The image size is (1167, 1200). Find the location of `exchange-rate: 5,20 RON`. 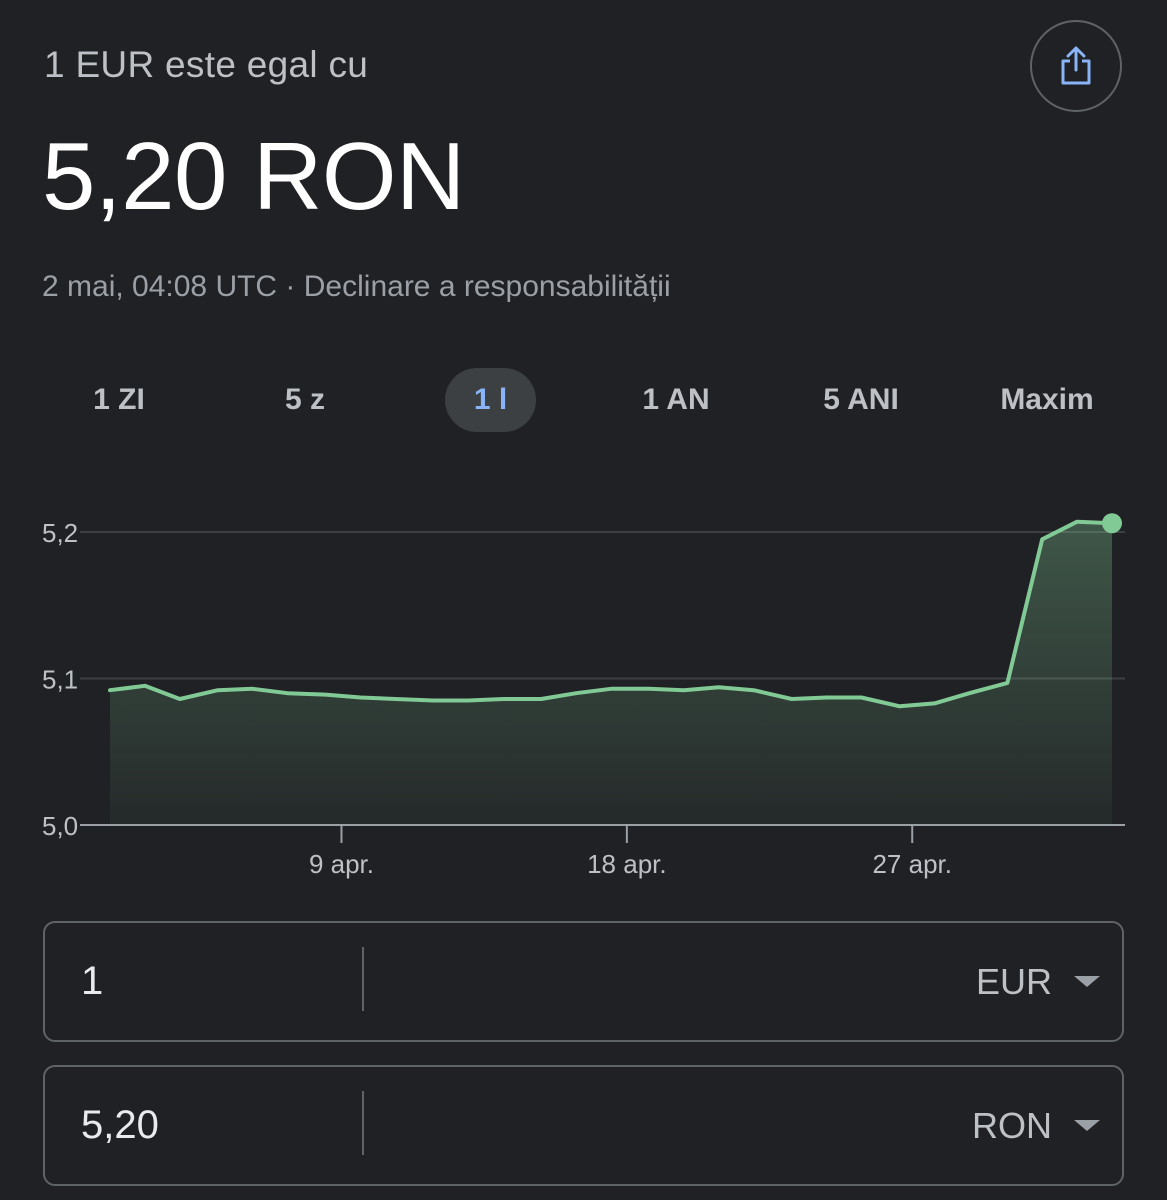

exchange-rate: 5,20 RON is located at coordinates (253, 176).